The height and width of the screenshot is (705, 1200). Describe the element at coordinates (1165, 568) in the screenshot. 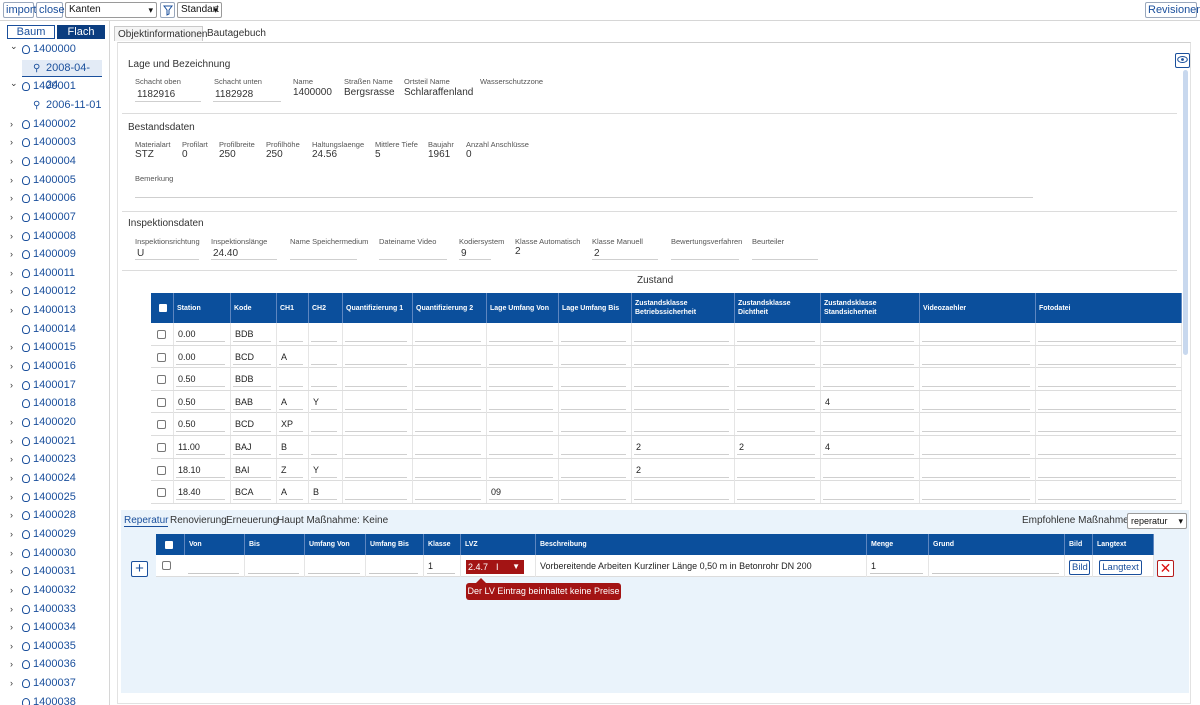

I see `delete-row-icon: ✕` at that location.